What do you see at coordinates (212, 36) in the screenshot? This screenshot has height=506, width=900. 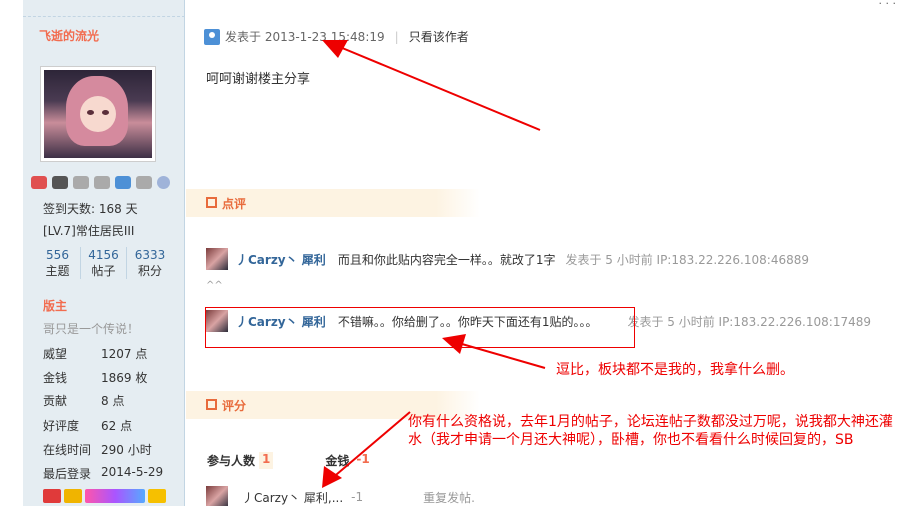 I see `user-icon` at bounding box center [212, 36].